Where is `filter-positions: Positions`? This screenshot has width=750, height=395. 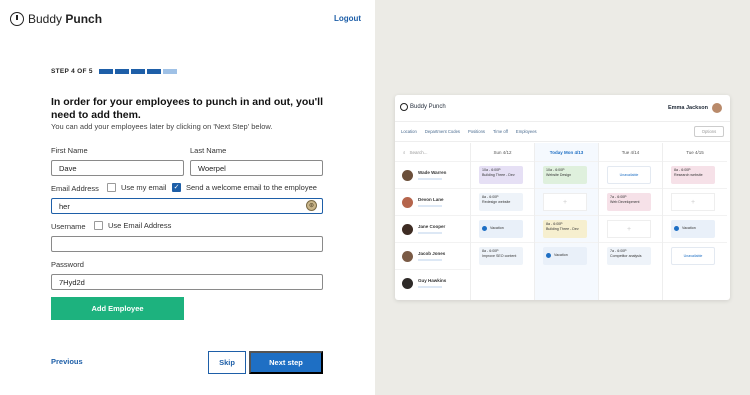
filter-positions: Positions is located at coordinates (476, 131).